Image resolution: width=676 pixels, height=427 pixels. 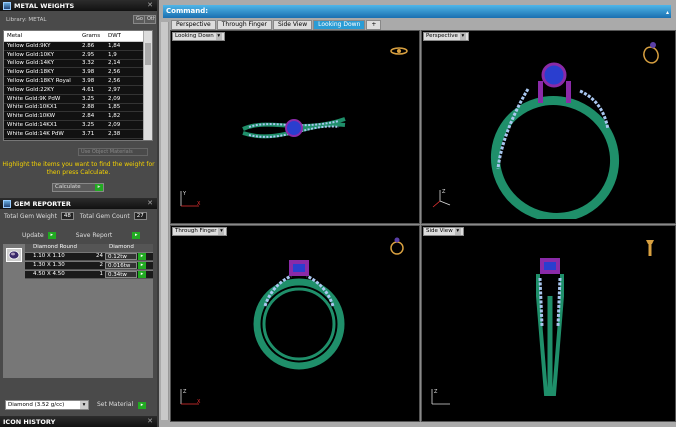 I want to click on metal-name: White Gold:10KX1, so click(x=32, y=107).